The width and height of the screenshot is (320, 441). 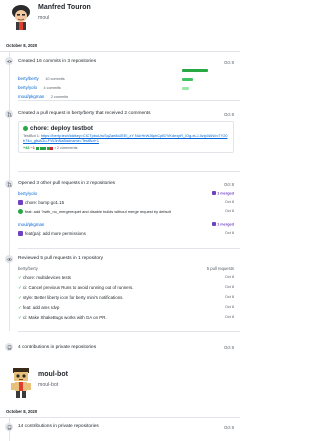 I want to click on pr-item-title: chore: bump go1.15, so click(x=44, y=202).